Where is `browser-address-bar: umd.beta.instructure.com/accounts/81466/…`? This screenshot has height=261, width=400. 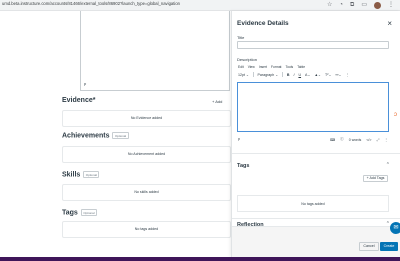 browser-address-bar: umd.beta.instructure.com/accounts/81466/… is located at coordinates (200, 5).